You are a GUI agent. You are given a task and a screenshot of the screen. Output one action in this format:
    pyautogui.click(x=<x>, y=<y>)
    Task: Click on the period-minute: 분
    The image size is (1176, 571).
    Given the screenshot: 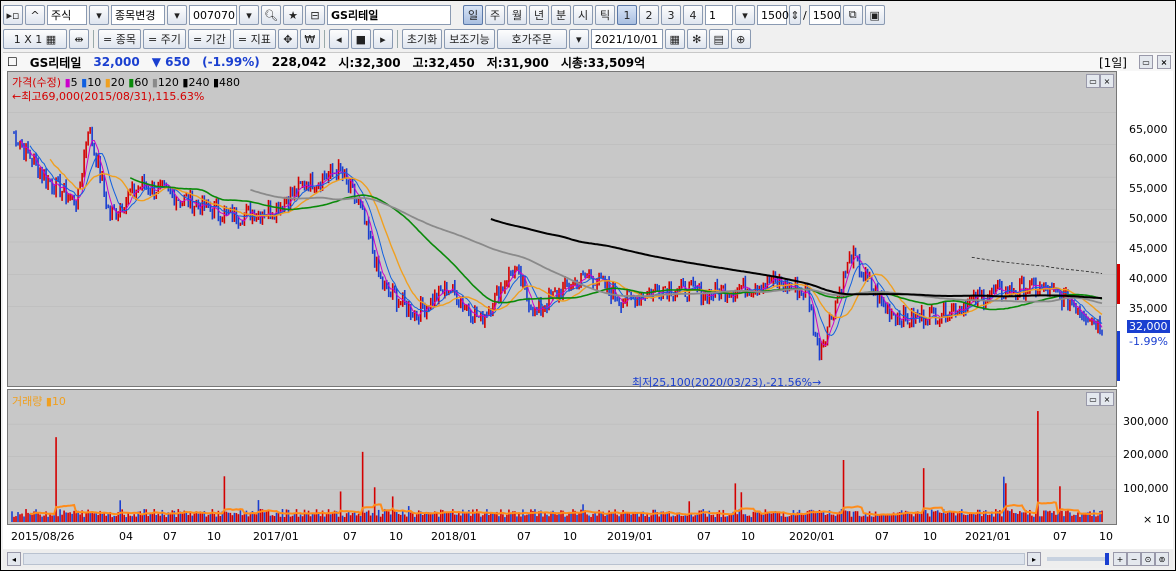 What is the action you would take?
    pyautogui.click(x=561, y=15)
    